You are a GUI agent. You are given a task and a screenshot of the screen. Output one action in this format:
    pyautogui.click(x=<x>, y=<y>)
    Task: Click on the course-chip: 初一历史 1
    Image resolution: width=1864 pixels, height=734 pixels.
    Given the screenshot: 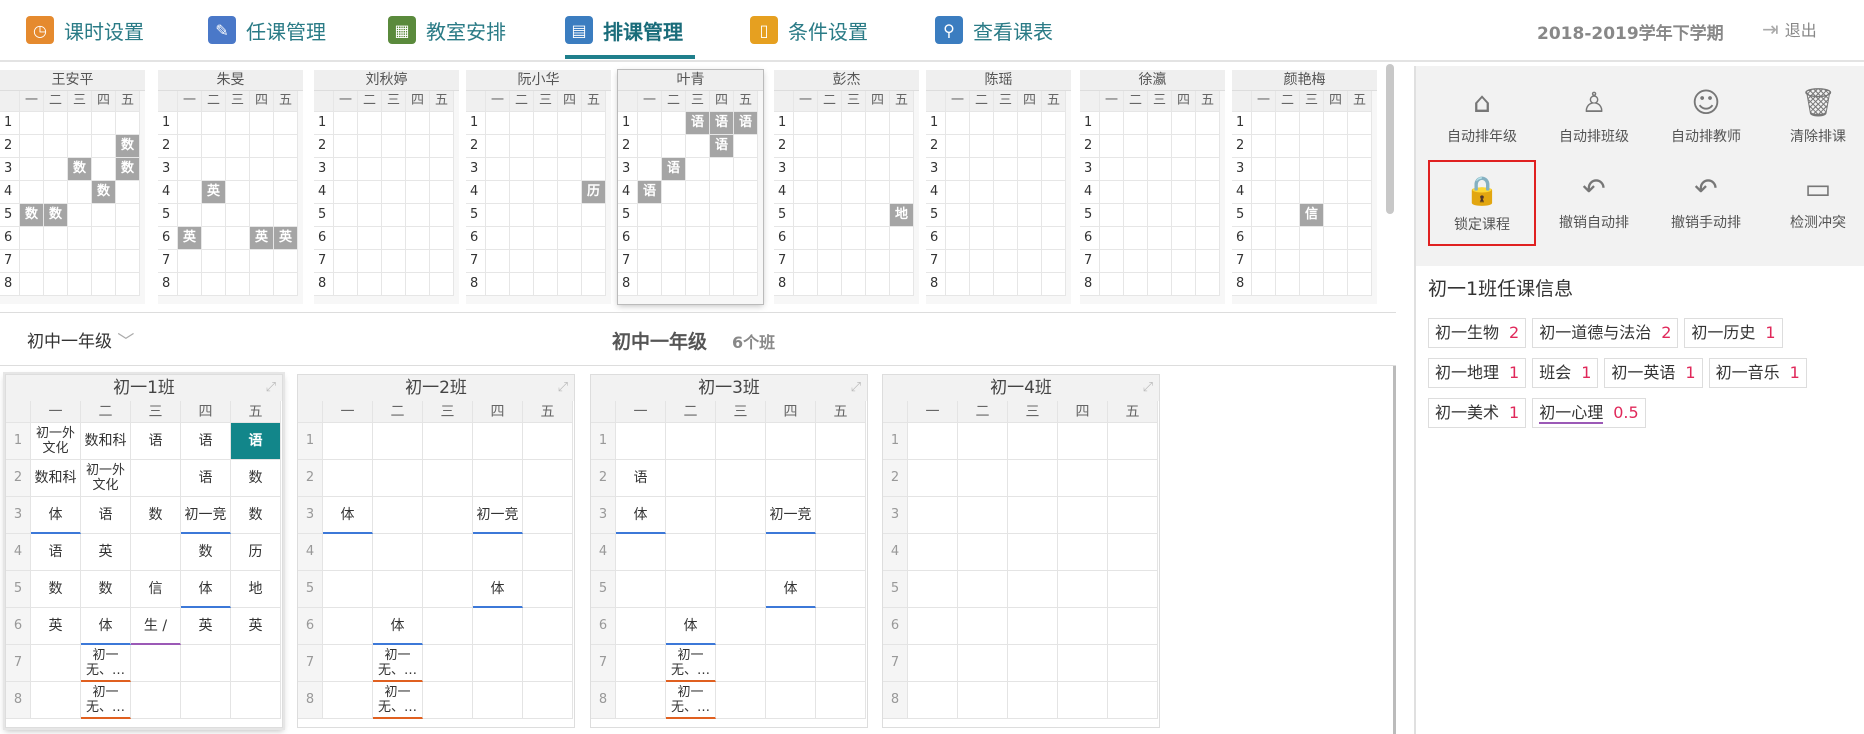 What is the action you would take?
    pyautogui.click(x=1733, y=333)
    